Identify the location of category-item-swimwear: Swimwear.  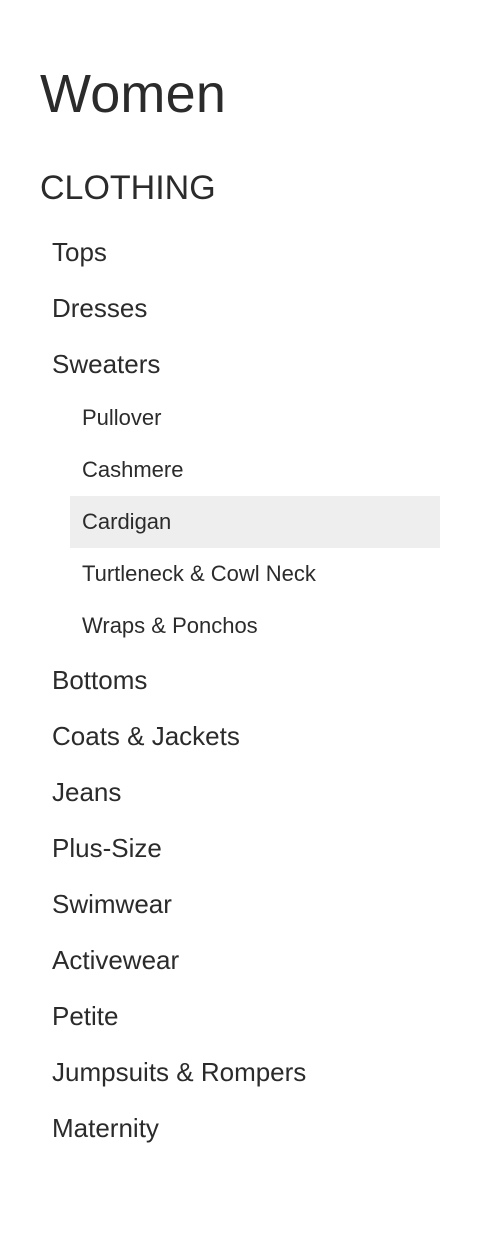
(240, 904).